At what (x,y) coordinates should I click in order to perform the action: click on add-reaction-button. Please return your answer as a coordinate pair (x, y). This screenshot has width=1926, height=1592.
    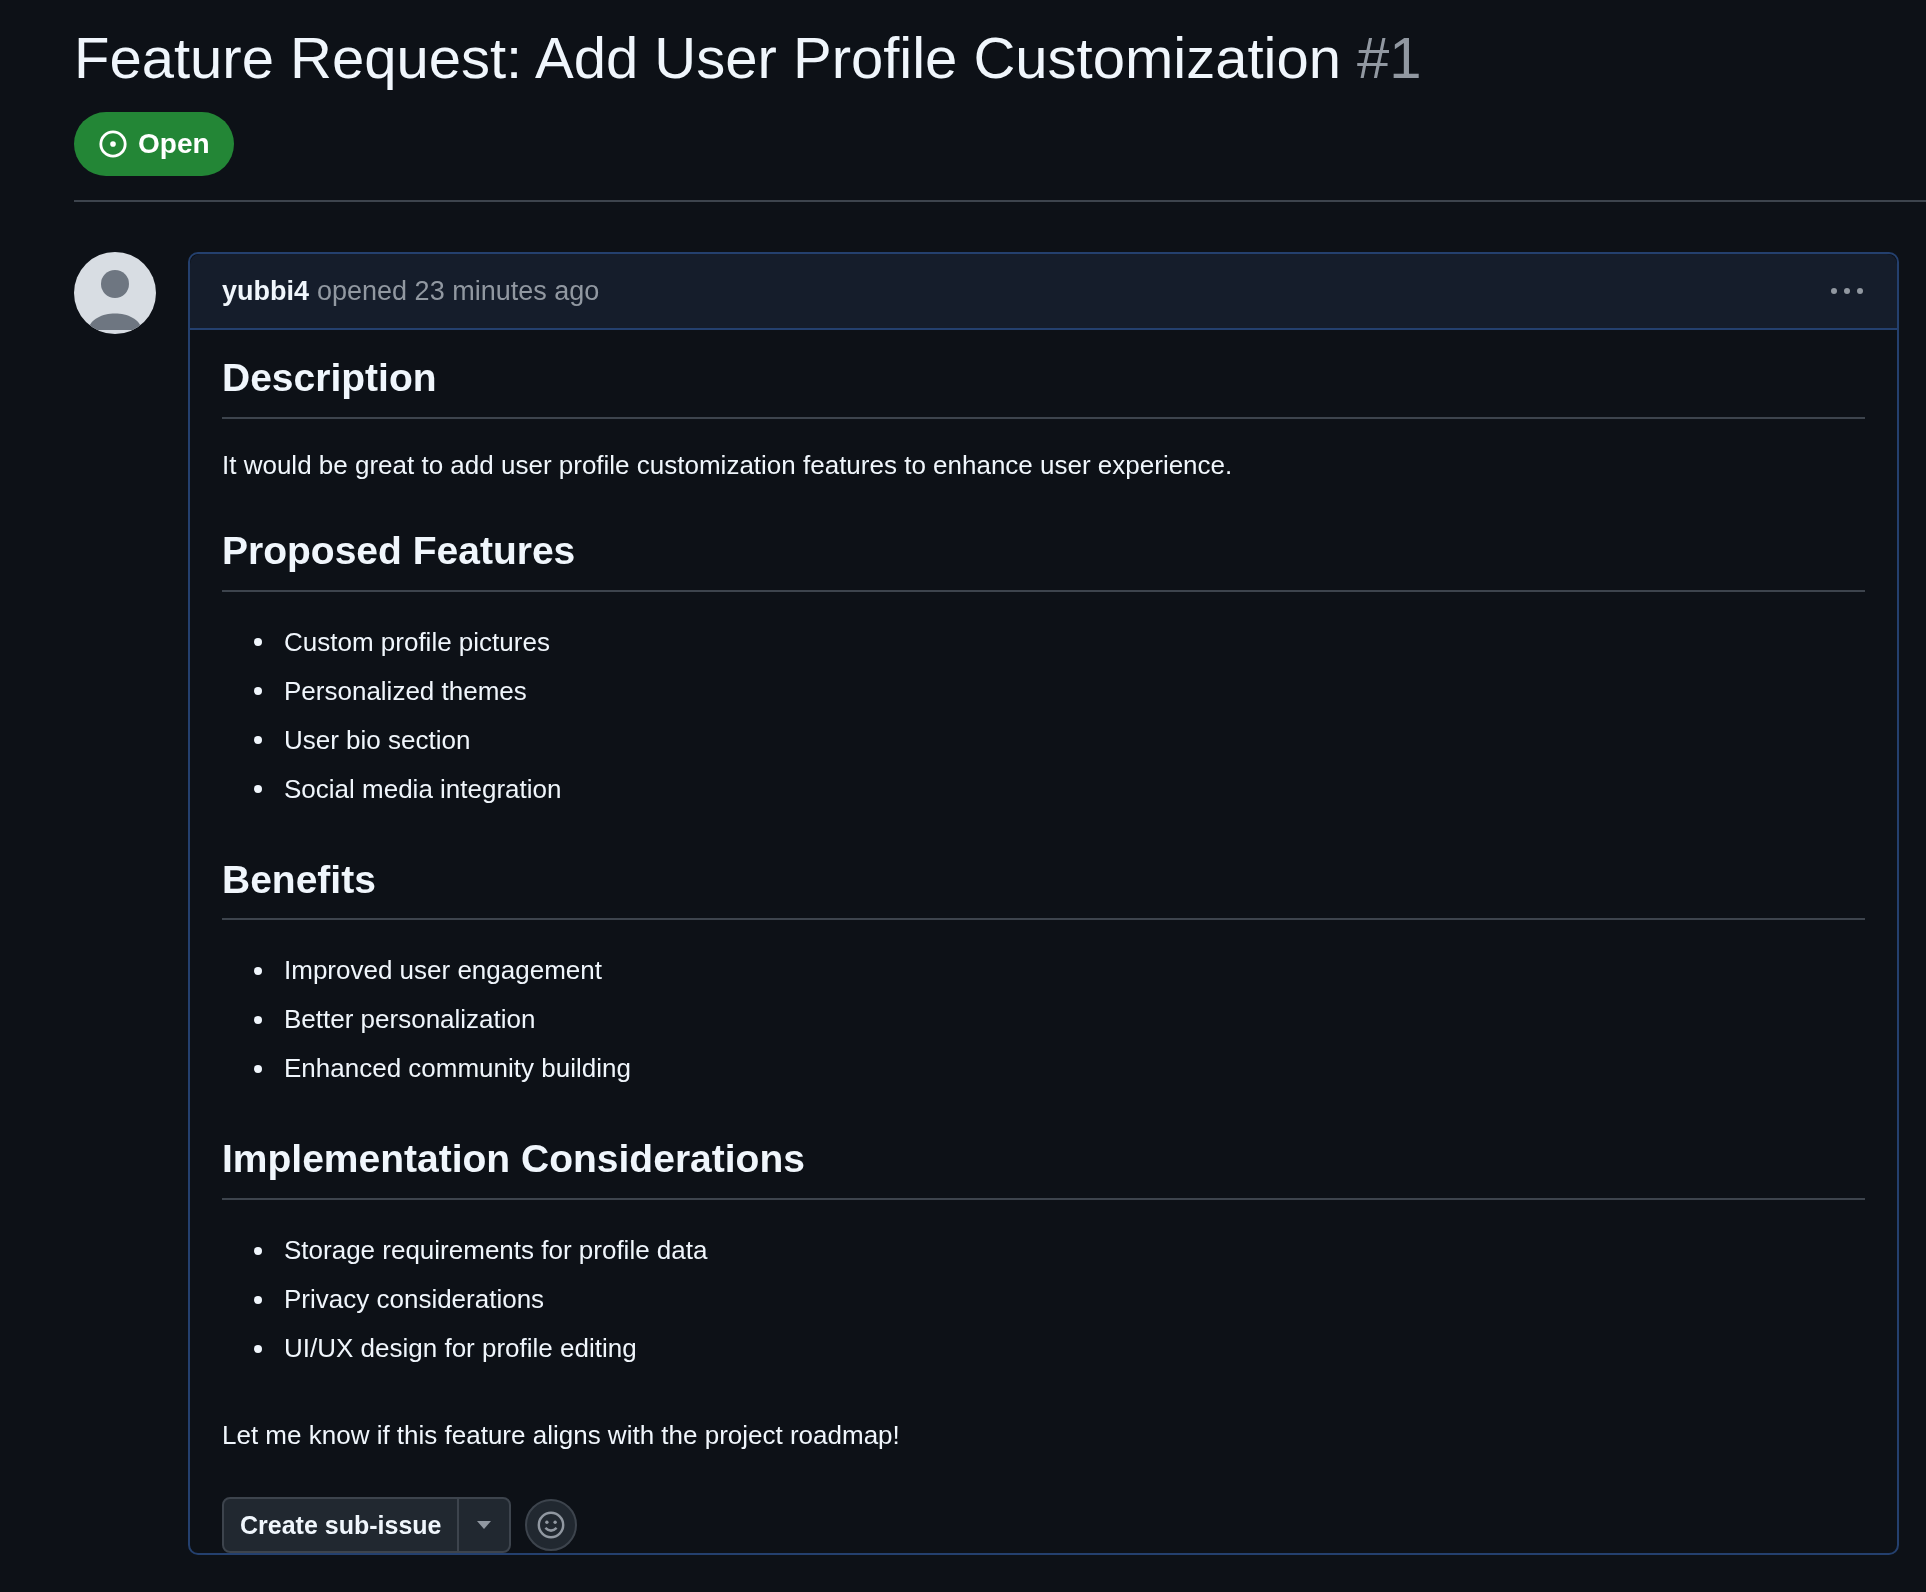
    Looking at the image, I should click on (551, 1525).